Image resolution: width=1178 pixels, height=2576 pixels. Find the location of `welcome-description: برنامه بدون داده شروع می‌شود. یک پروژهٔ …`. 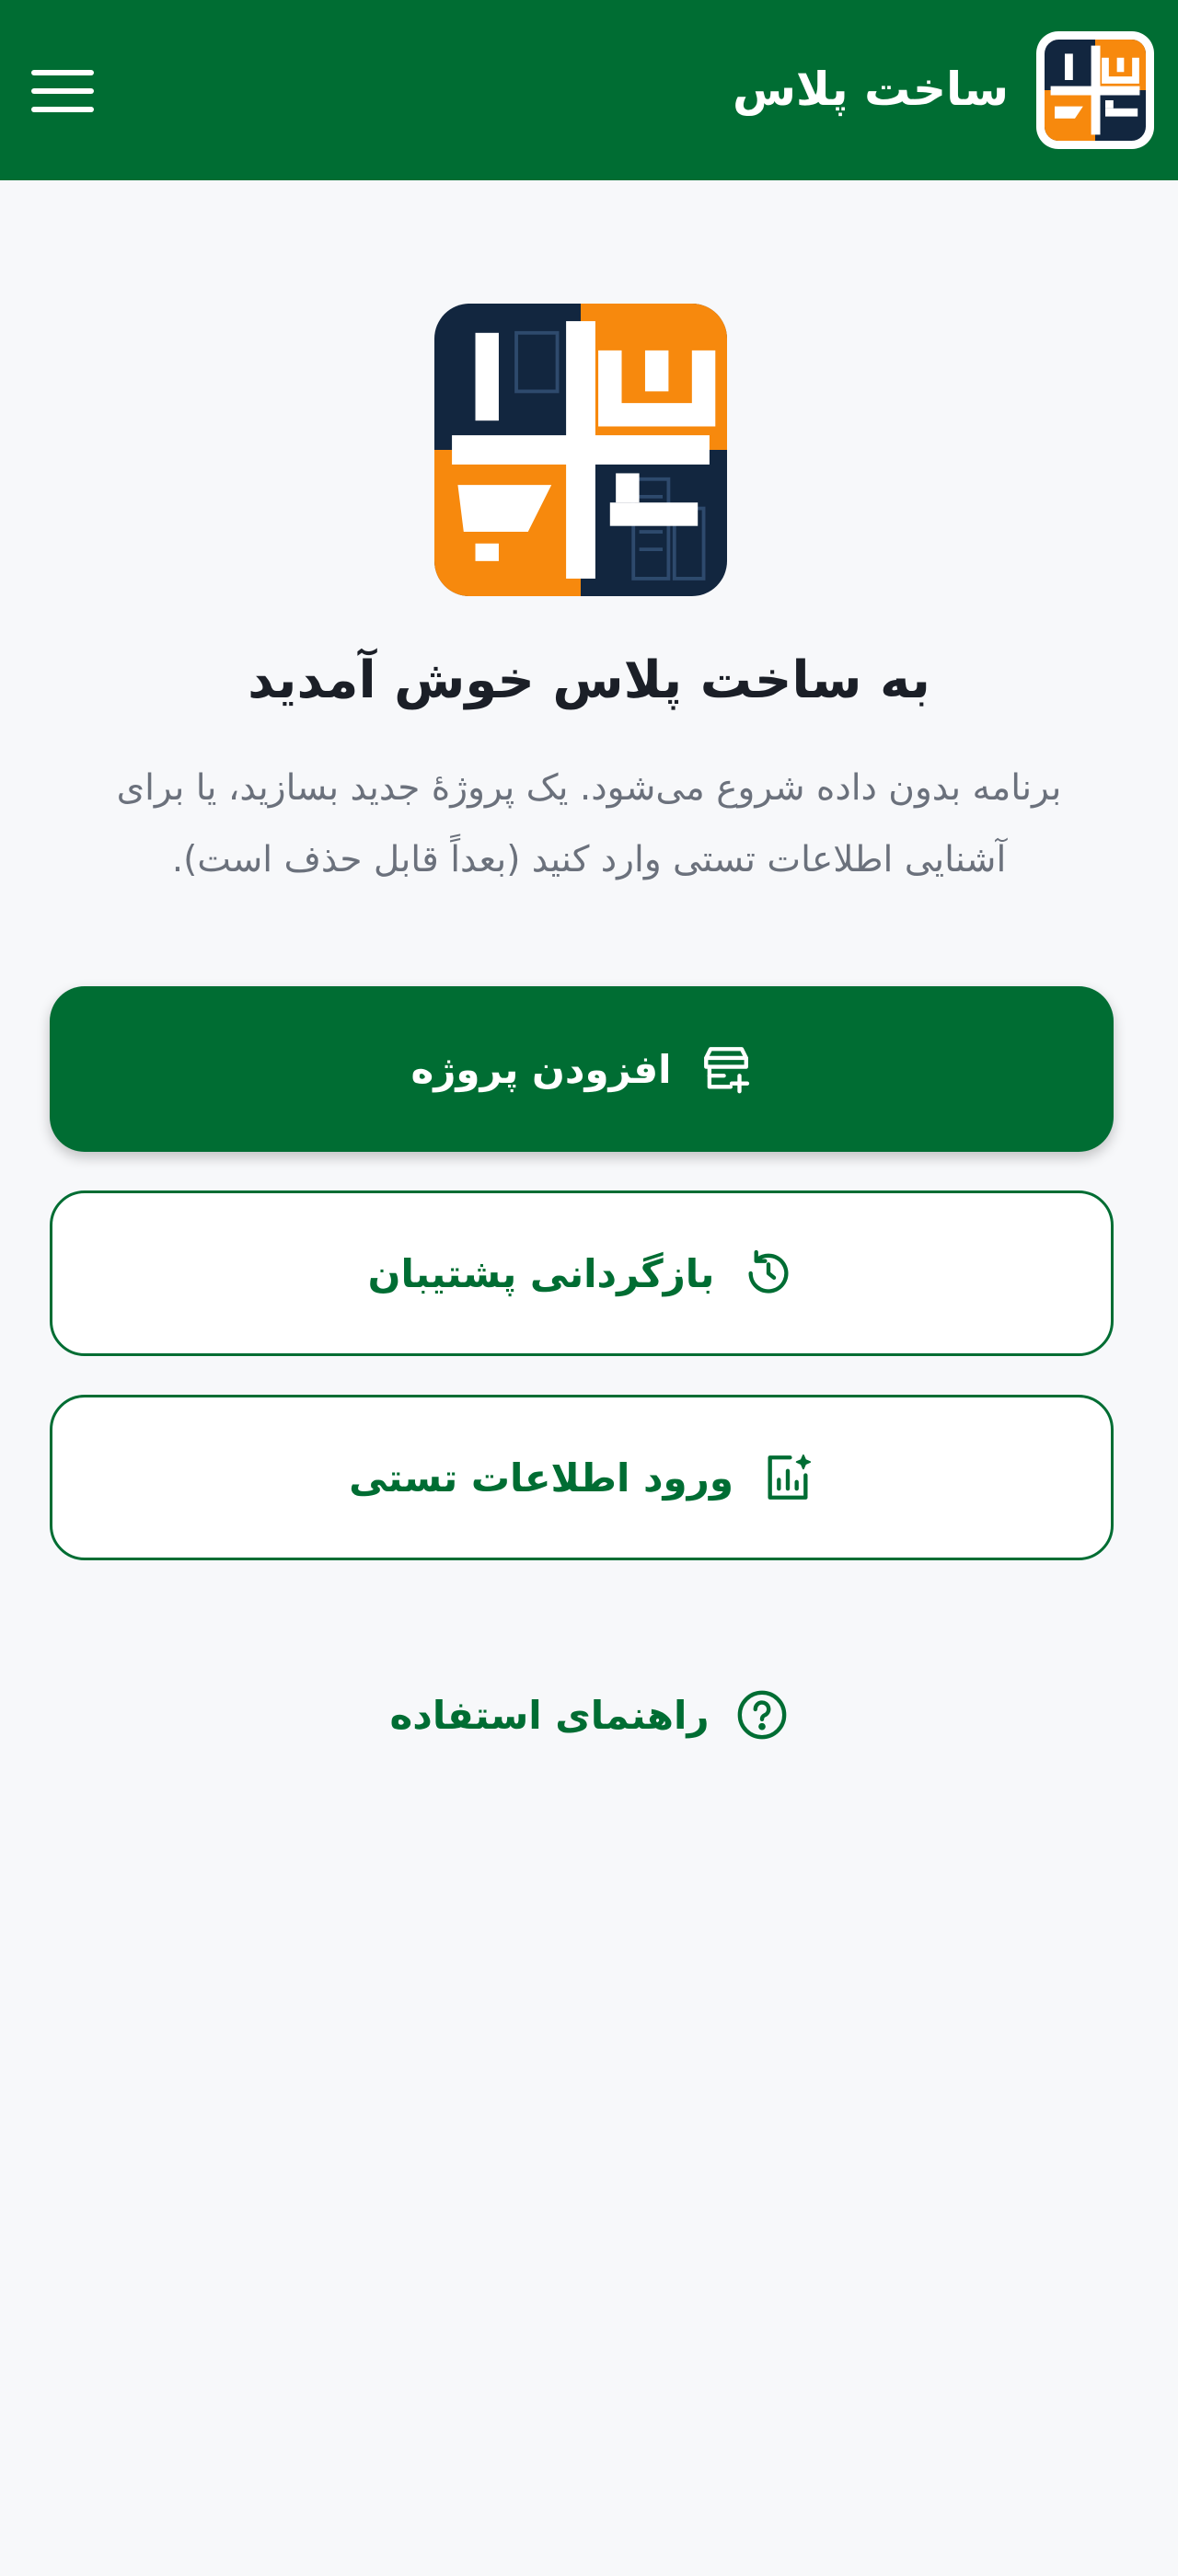

welcome-description: برنامه بدون داده شروع می‌شود. یک پروژهٔ … is located at coordinates (589, 823).